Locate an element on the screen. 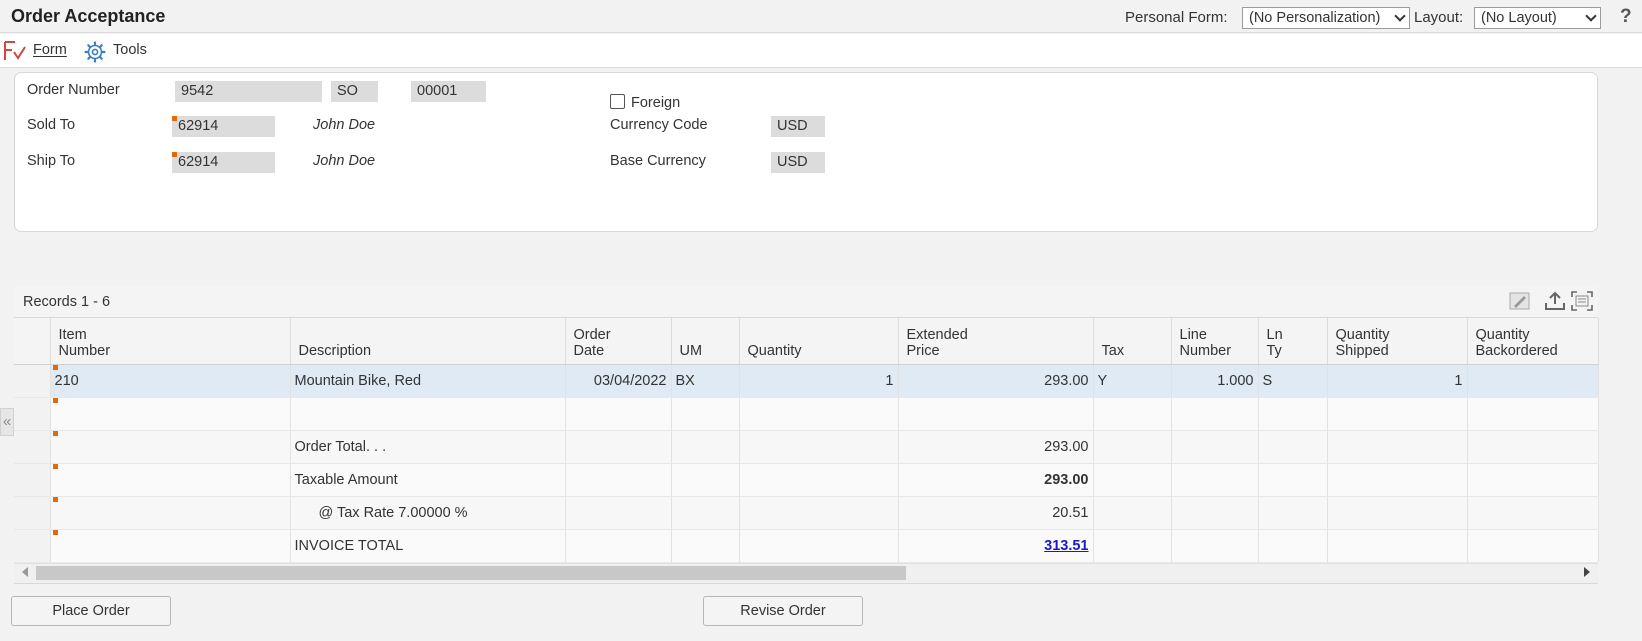 The height and width of the screenshot is (641, 1642). col-ln-ty: Ln Ty is located at coordinates (1293, 341).